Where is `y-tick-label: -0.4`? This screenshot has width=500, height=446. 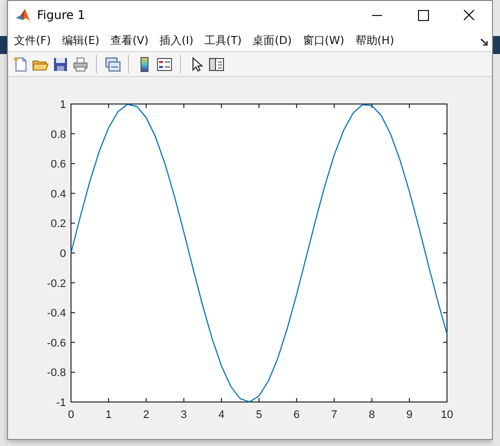 y-tick-label: -0.4 is located at coordinates (56, 314).